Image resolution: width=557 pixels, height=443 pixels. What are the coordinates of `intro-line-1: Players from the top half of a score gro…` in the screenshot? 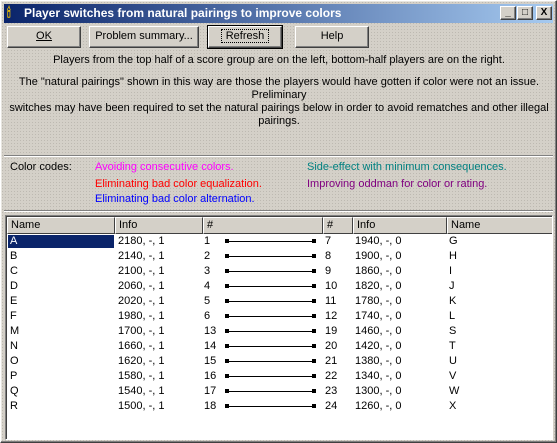 It's located at (279, 60).